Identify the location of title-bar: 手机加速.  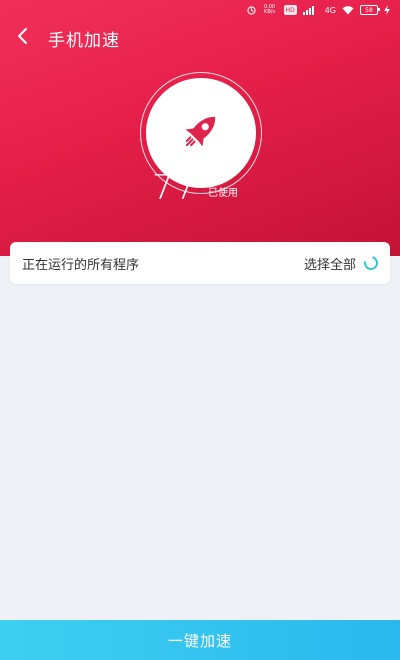
(200, 38).